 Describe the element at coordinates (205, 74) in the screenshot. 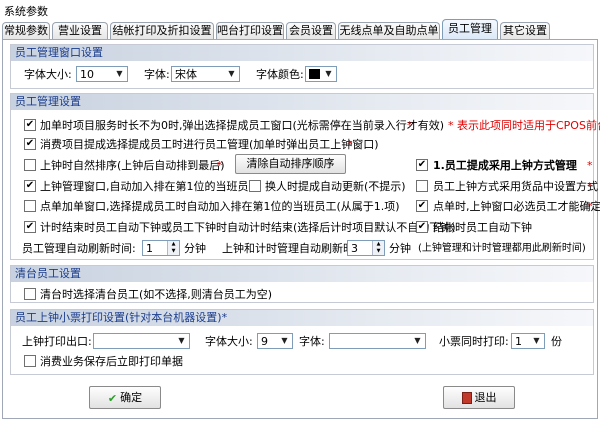

I see `font-select: 宋体 ▼` at that location.